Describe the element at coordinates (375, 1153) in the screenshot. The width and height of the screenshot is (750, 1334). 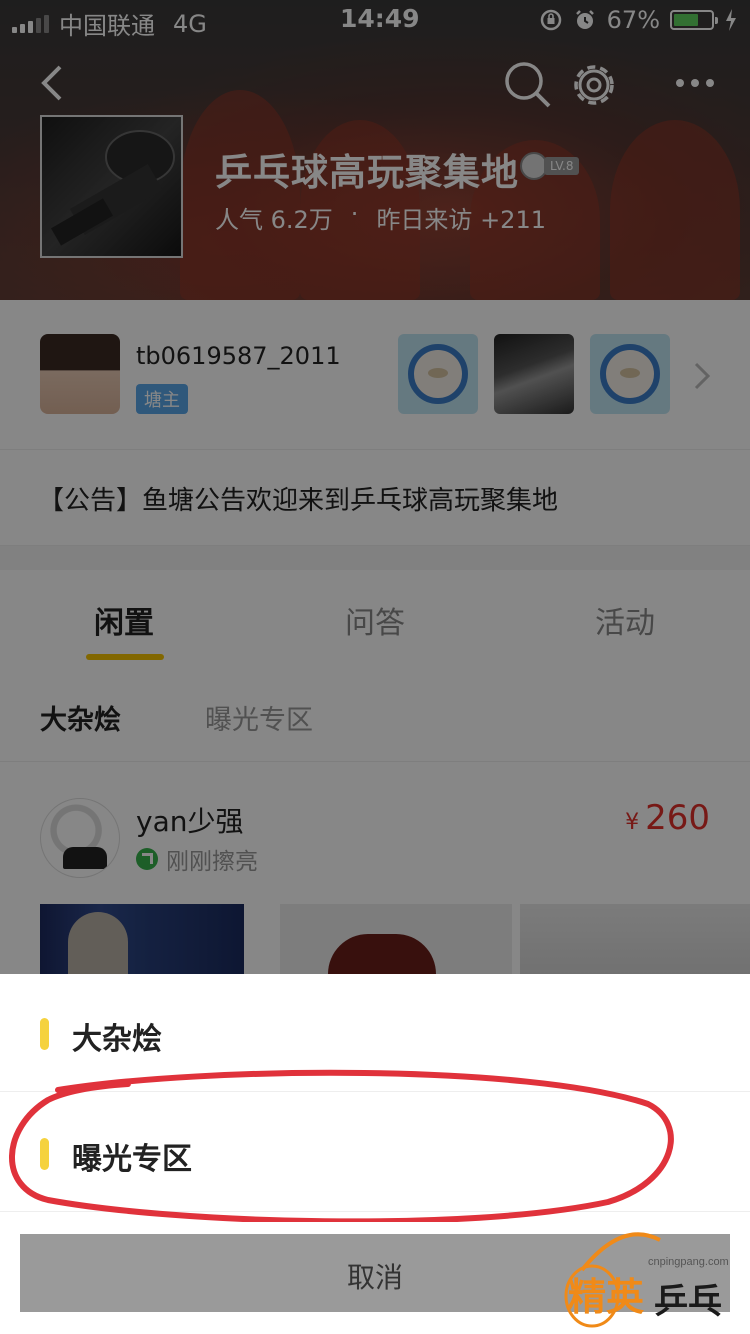
I see `sheet-option-exposure: 曝光专区` at that location.